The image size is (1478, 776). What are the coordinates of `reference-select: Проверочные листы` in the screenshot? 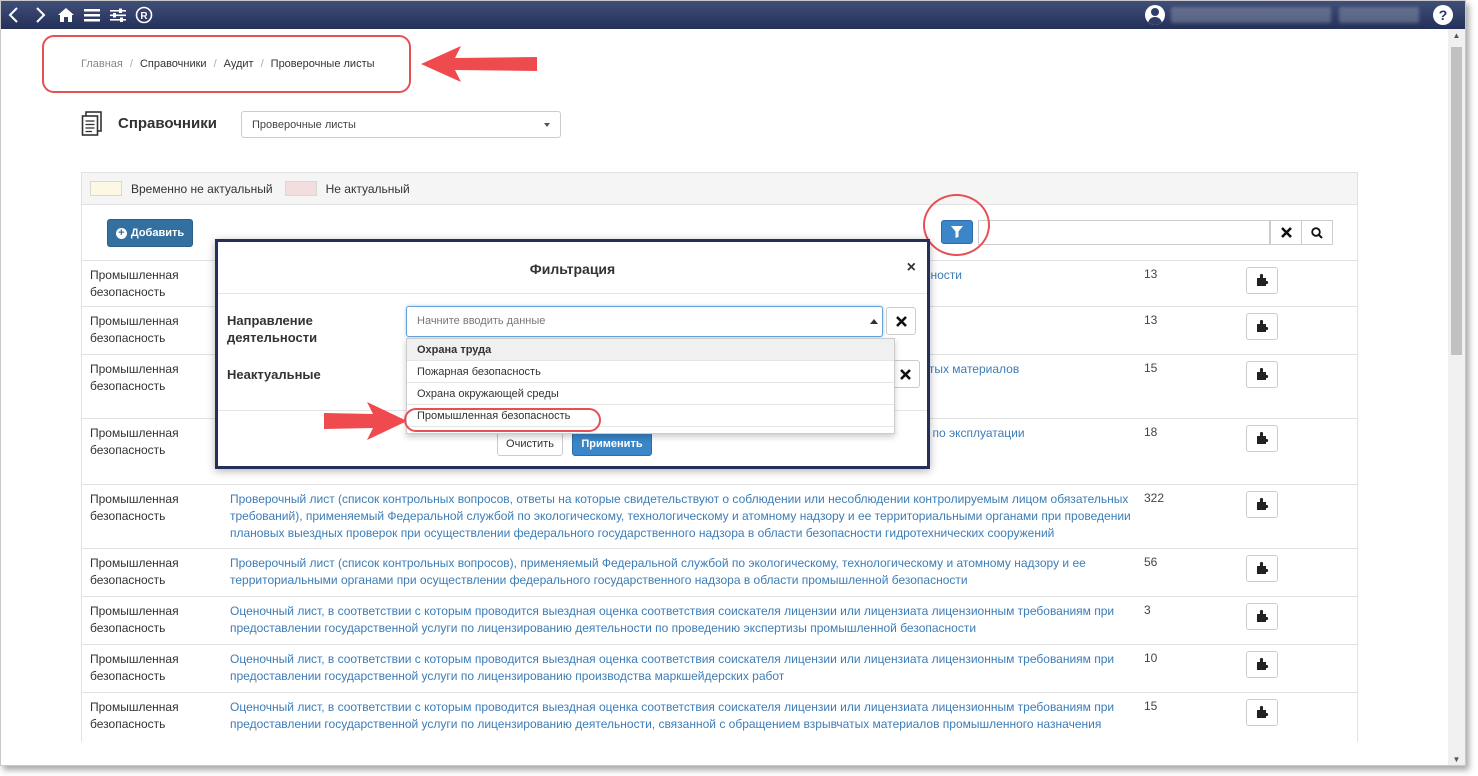 It's located at (401, 124).